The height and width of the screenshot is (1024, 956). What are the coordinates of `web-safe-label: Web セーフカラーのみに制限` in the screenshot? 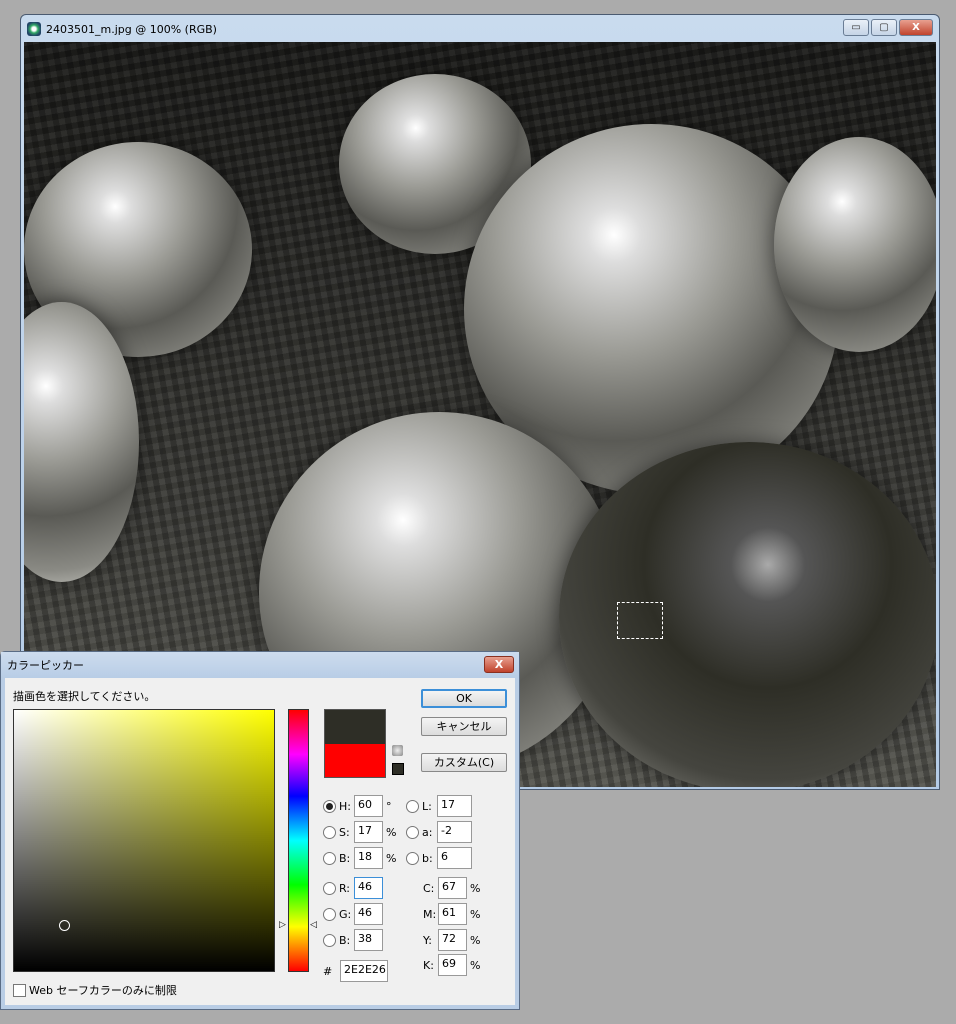 It's located at (103, 990).